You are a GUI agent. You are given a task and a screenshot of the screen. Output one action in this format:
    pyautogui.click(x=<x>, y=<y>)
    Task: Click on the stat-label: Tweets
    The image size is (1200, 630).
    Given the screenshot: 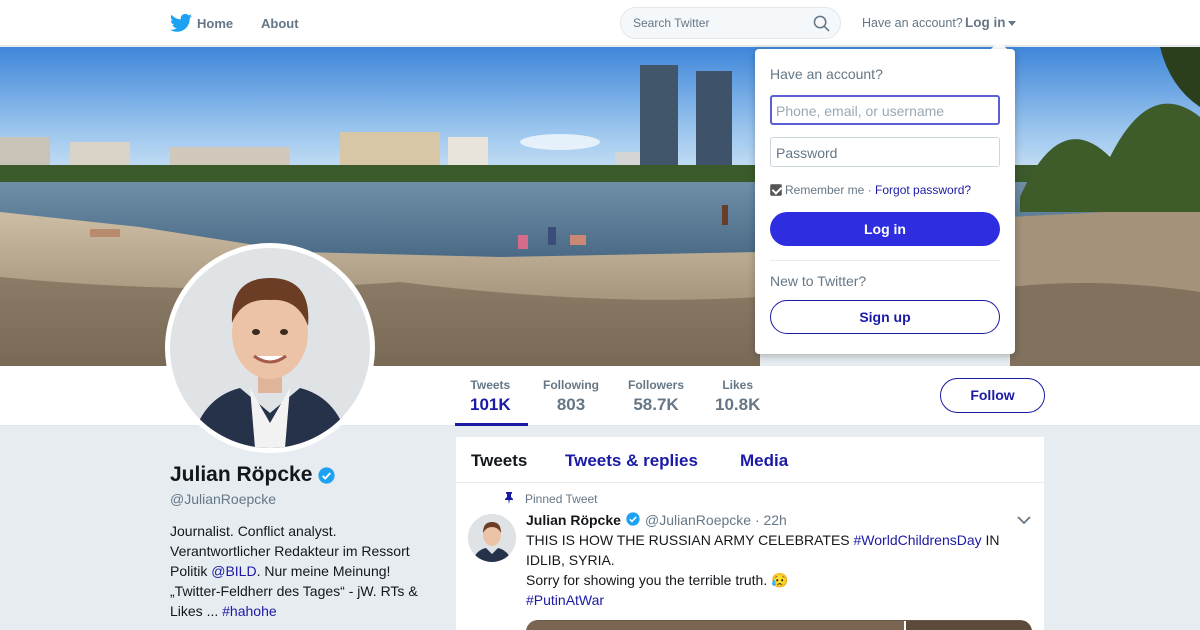 What is the action you would take?
    pyautogui.click(x=490, y=385)
    